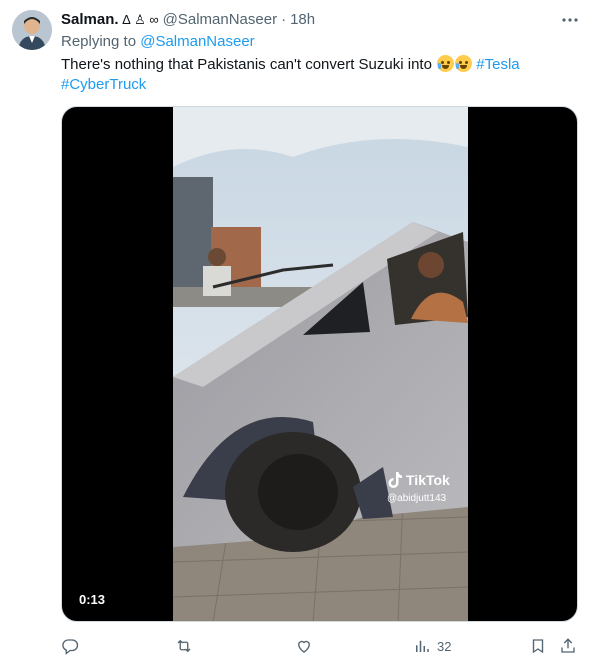 This screenshot has width=594, height=667. I want to click on bookmark-button, so click(538, 646).